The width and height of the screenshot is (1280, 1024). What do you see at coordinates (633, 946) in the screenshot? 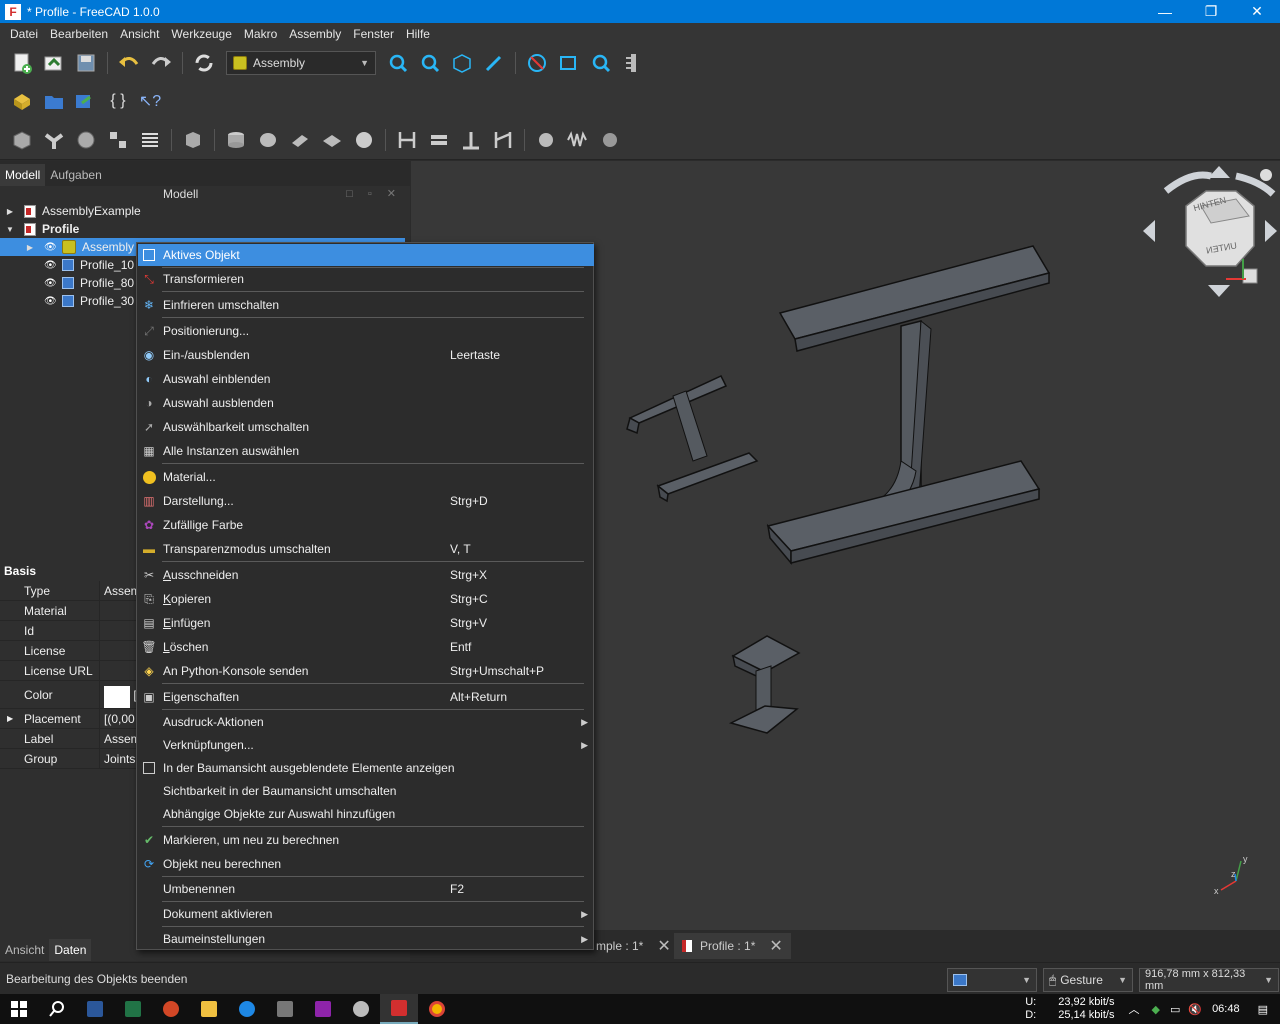
I see `doc-tab-assemblyexample: mple : 1* ✕` at bounding box center [633, 946].